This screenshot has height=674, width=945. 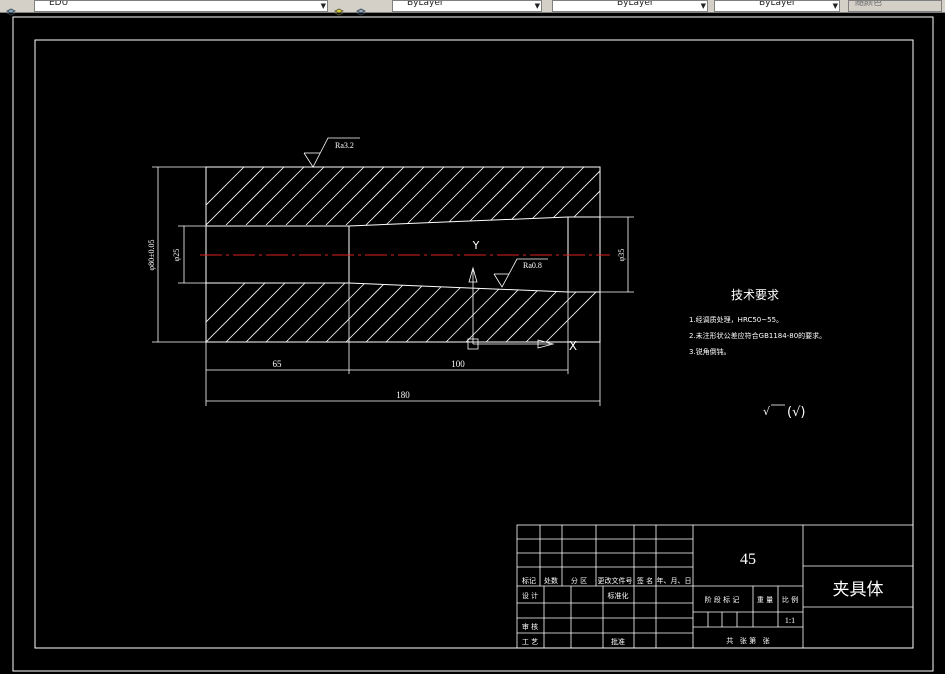 I want to click on title-block-header-2: 处数, so click(x=551, y=580).